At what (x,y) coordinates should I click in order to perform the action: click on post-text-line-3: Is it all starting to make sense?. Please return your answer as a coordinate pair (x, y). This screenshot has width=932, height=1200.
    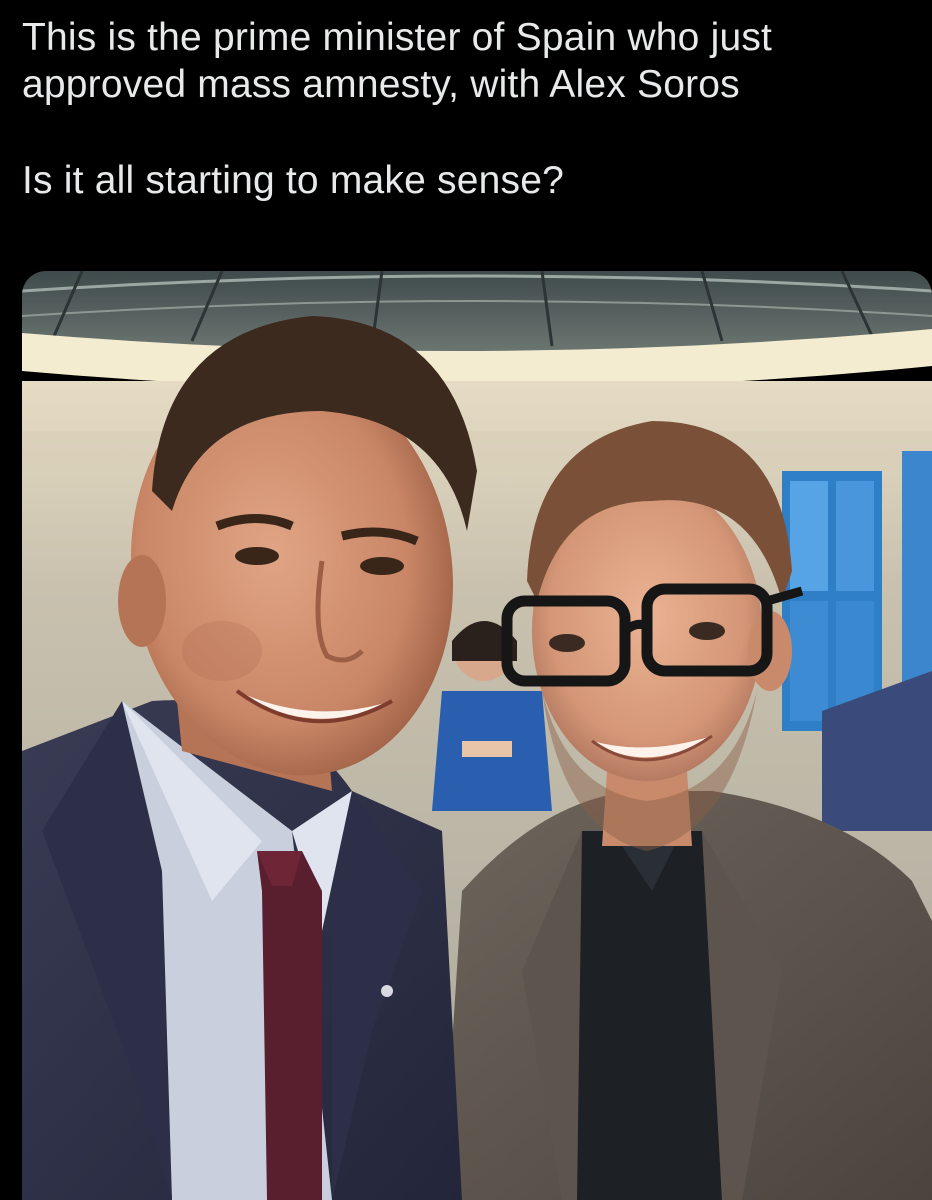
    Looking at the image, I should click on (293, 180).